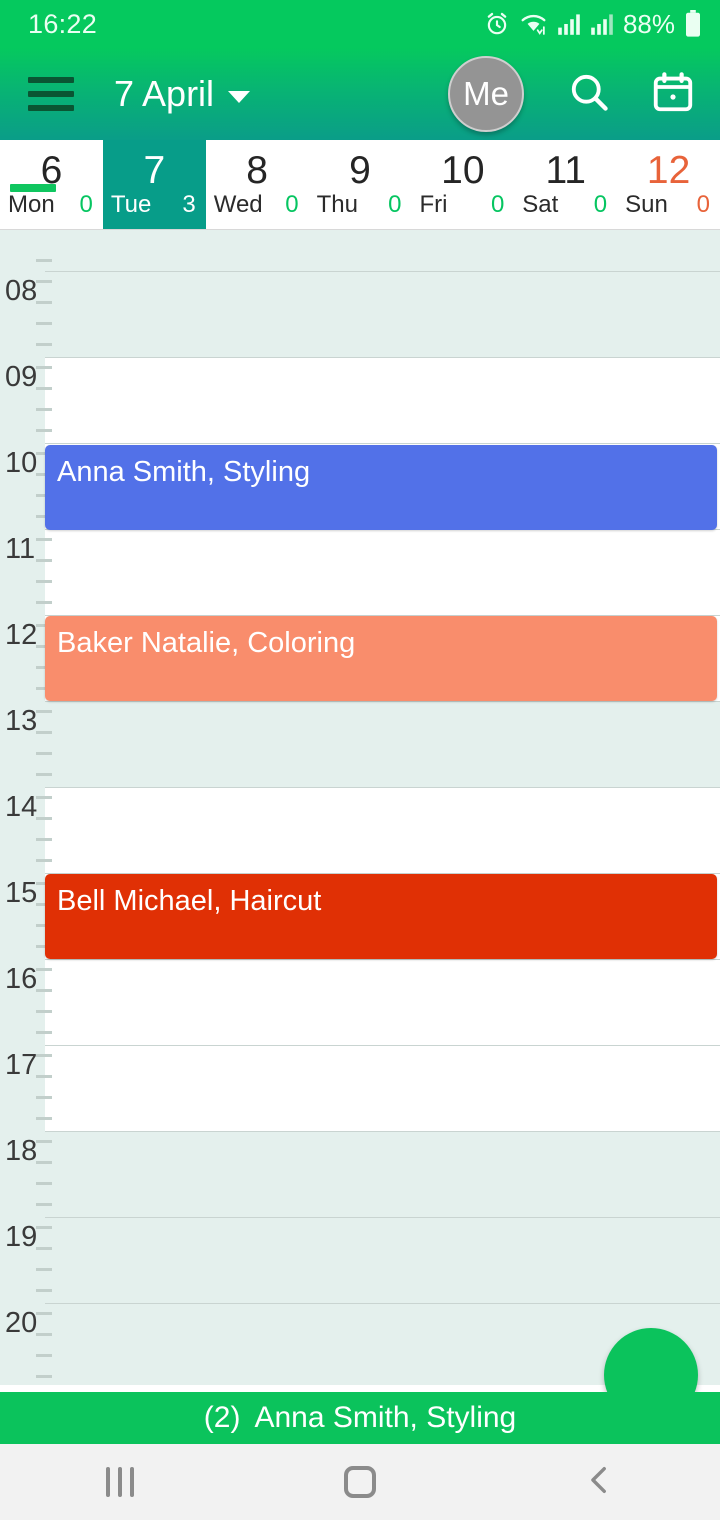 This screenshot has height=1520, width=720. What do you see at coordinates (673, 94) in the screenshot?
I see `calendar-view-button` at bounding box center [673, 94].